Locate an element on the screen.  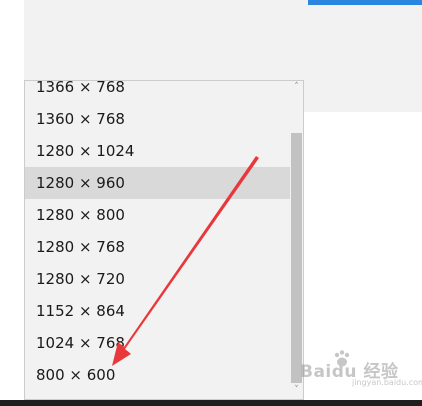
taskbar-strip is located at coordinates (211, 403).